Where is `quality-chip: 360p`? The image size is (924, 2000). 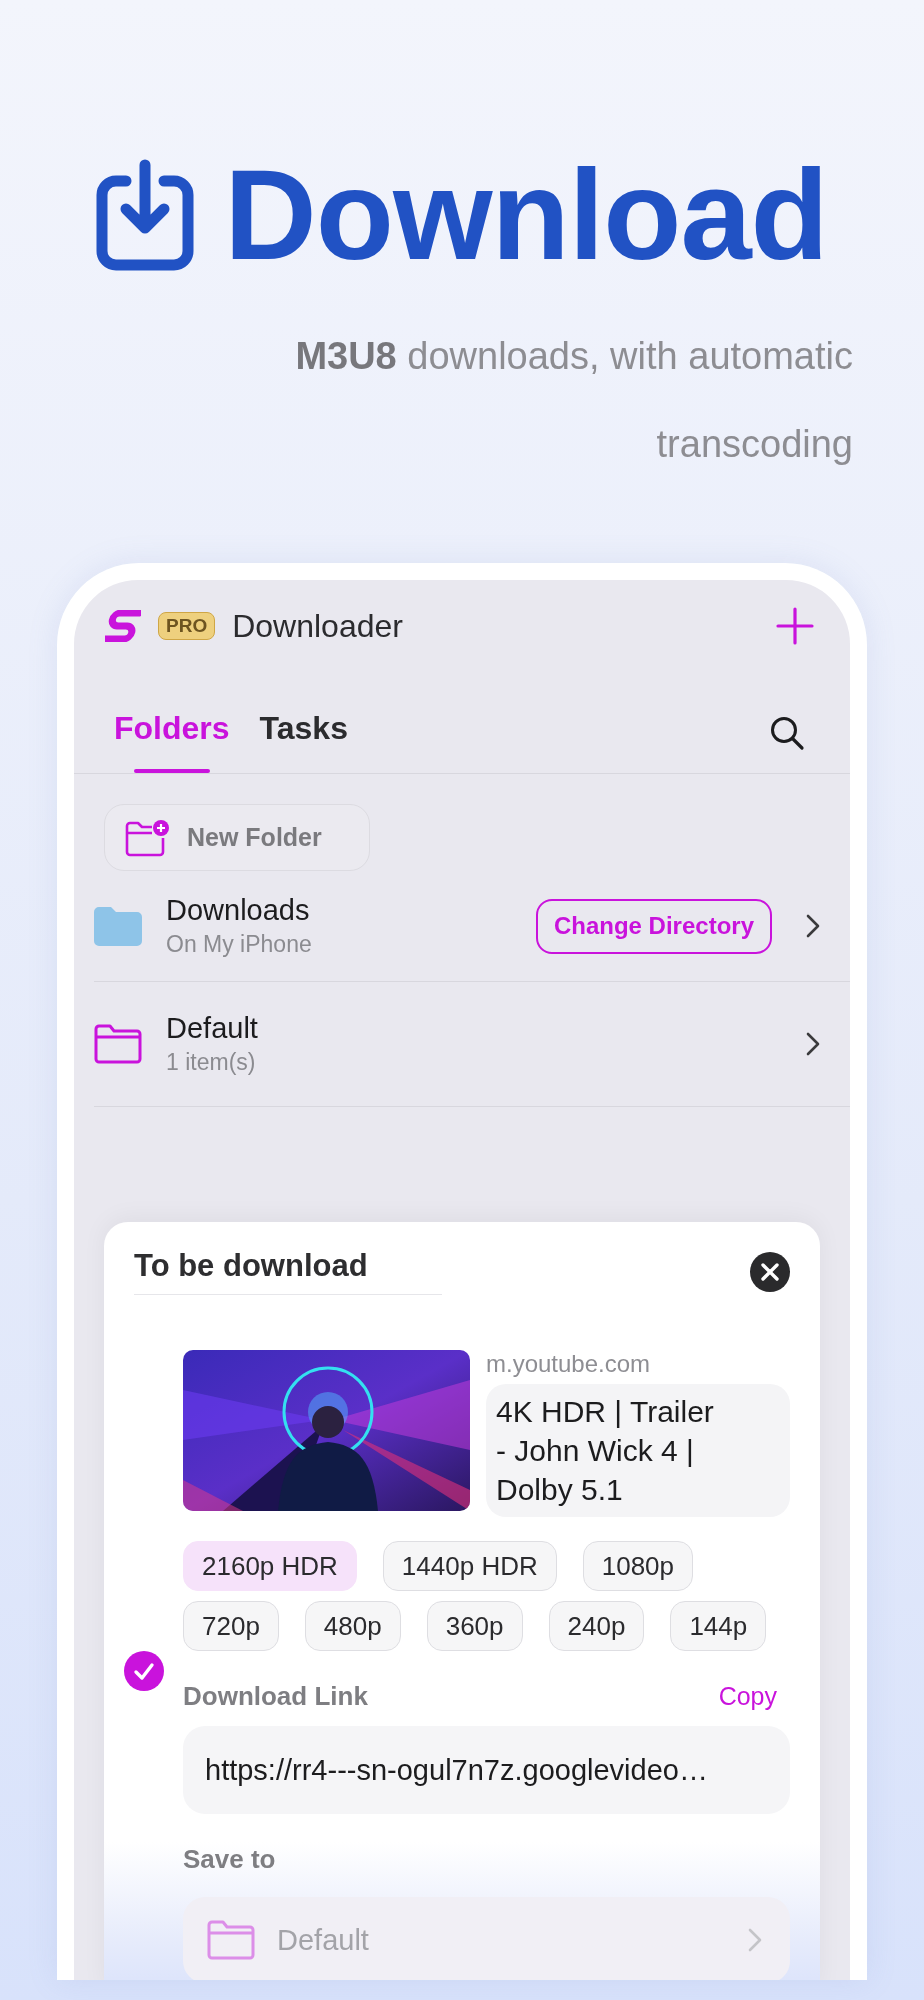 quality-chip: 360p is located at coordinates (474, 1626).